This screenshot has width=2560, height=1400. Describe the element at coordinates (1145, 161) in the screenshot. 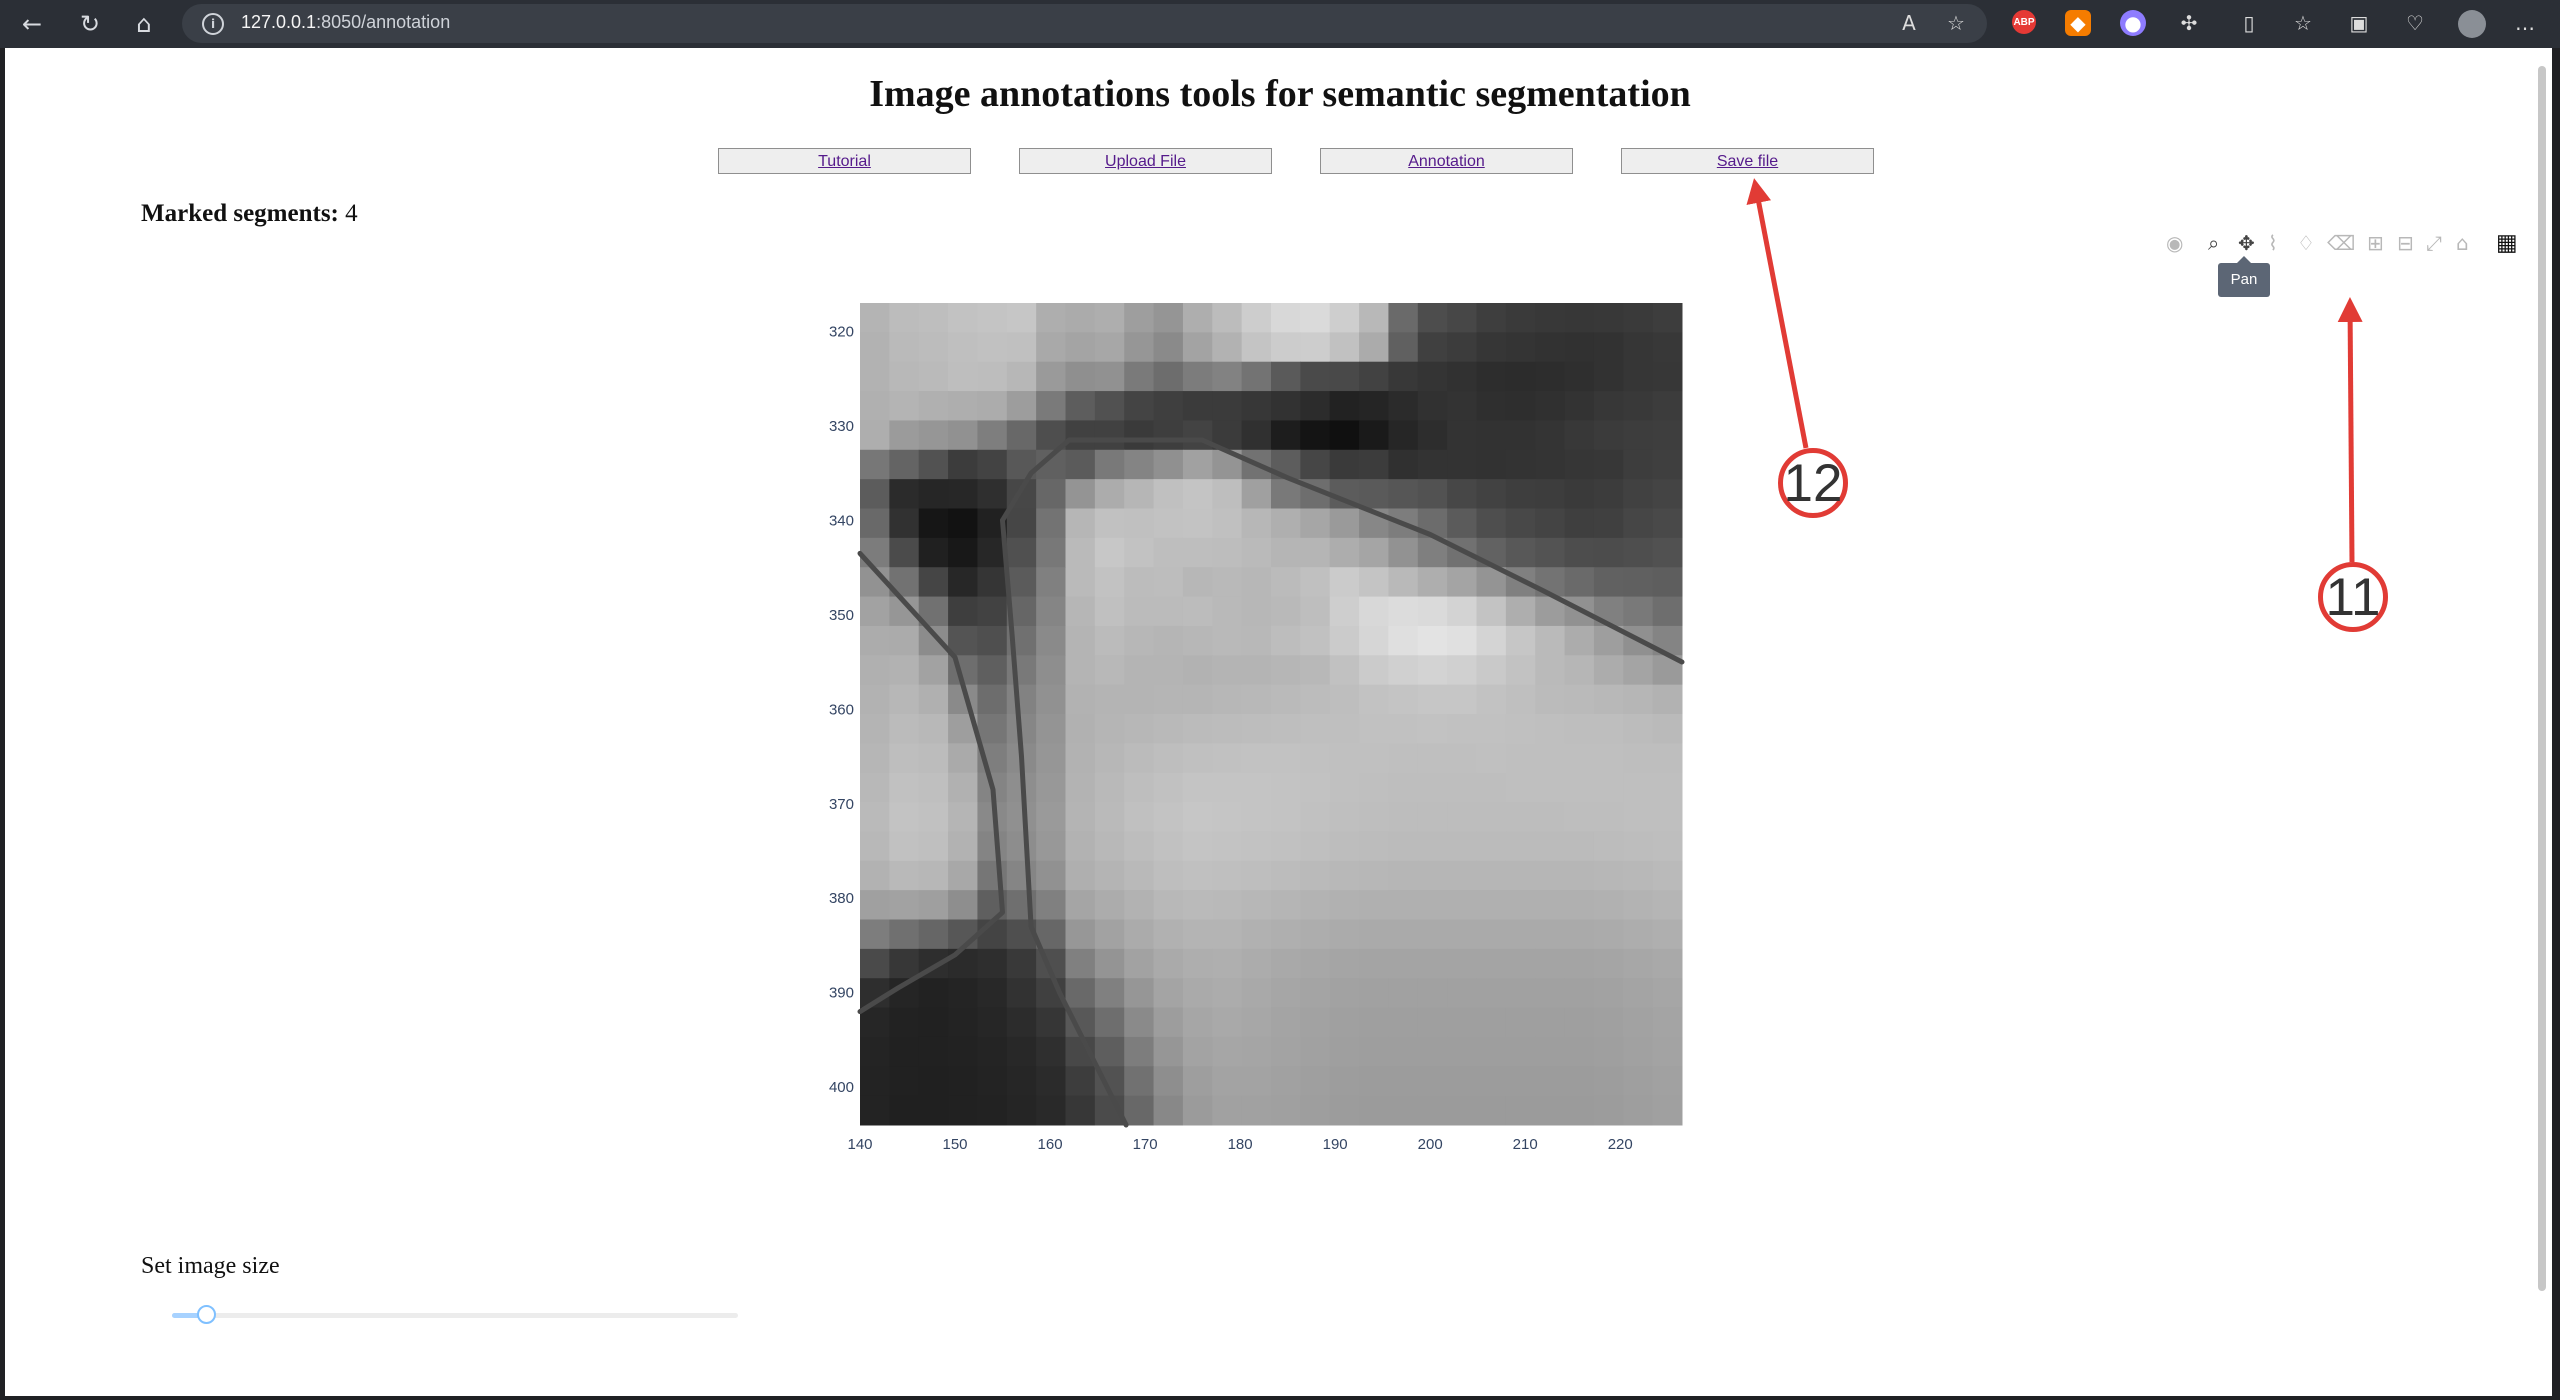

I see `upload-file-button: Upload File` at that location.